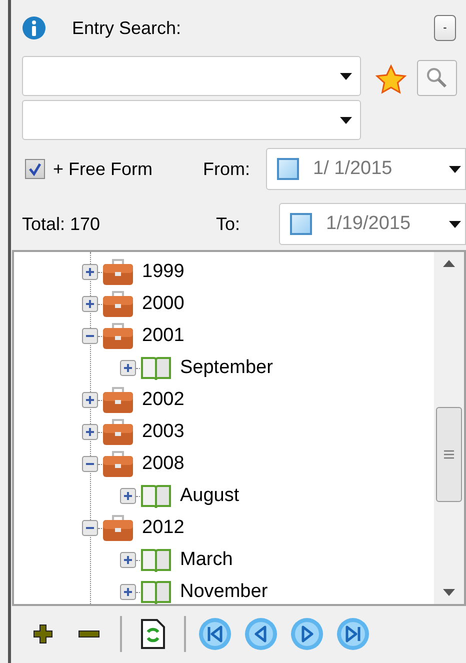 The image size is (466, 663). I want to click on to-date-picker: 1/19/2015, so click(372, 224).